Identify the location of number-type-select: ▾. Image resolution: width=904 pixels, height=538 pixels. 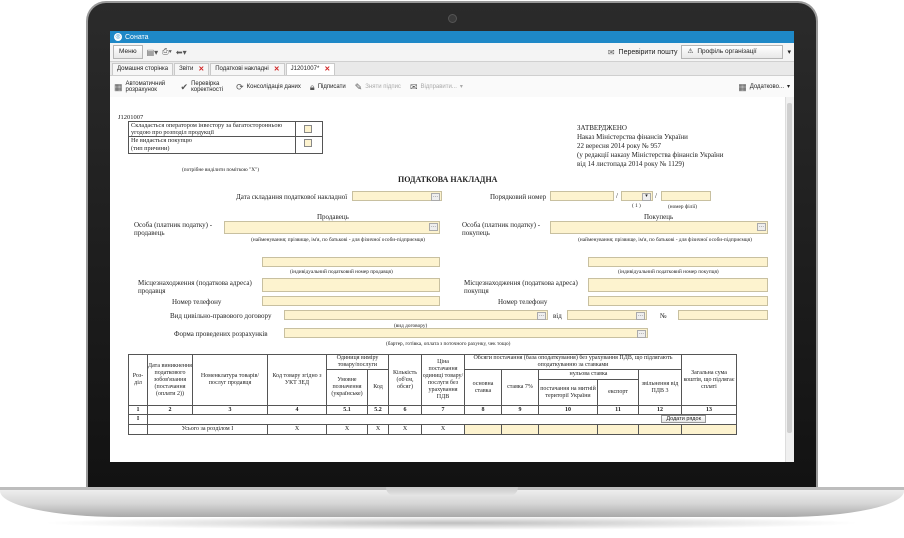
(637, 196).